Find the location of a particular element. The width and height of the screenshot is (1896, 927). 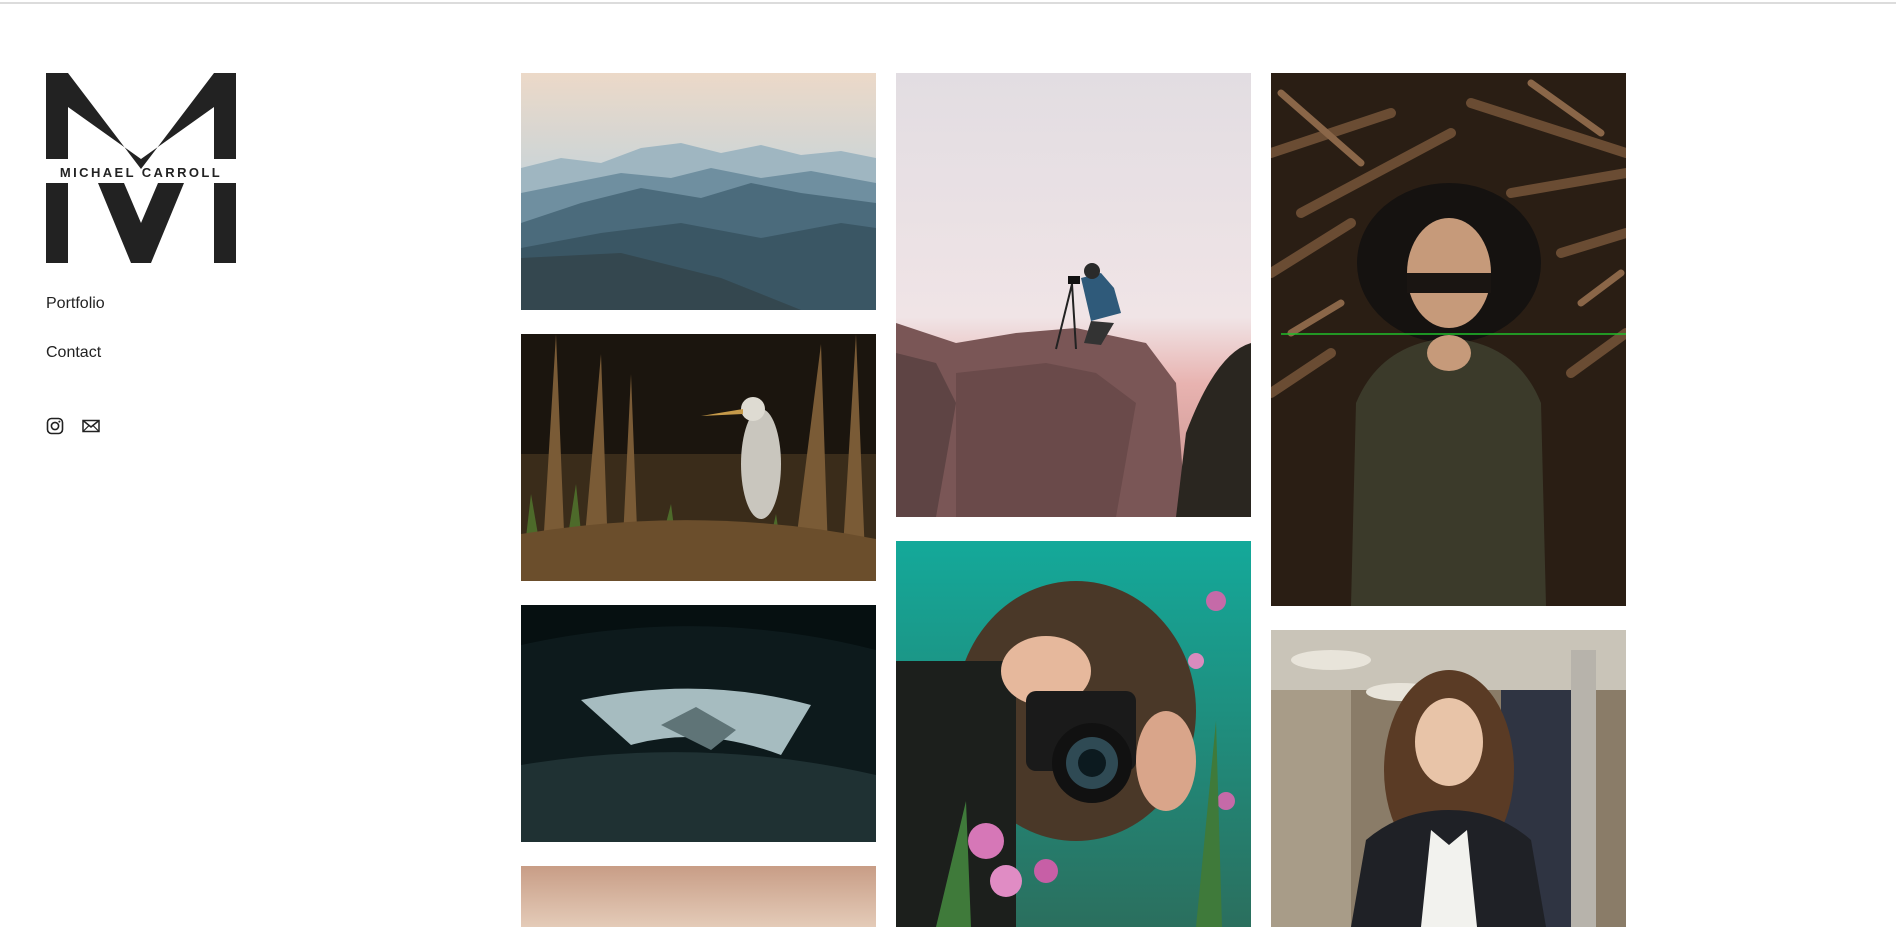

email-link is located at coordinates (91, 426).